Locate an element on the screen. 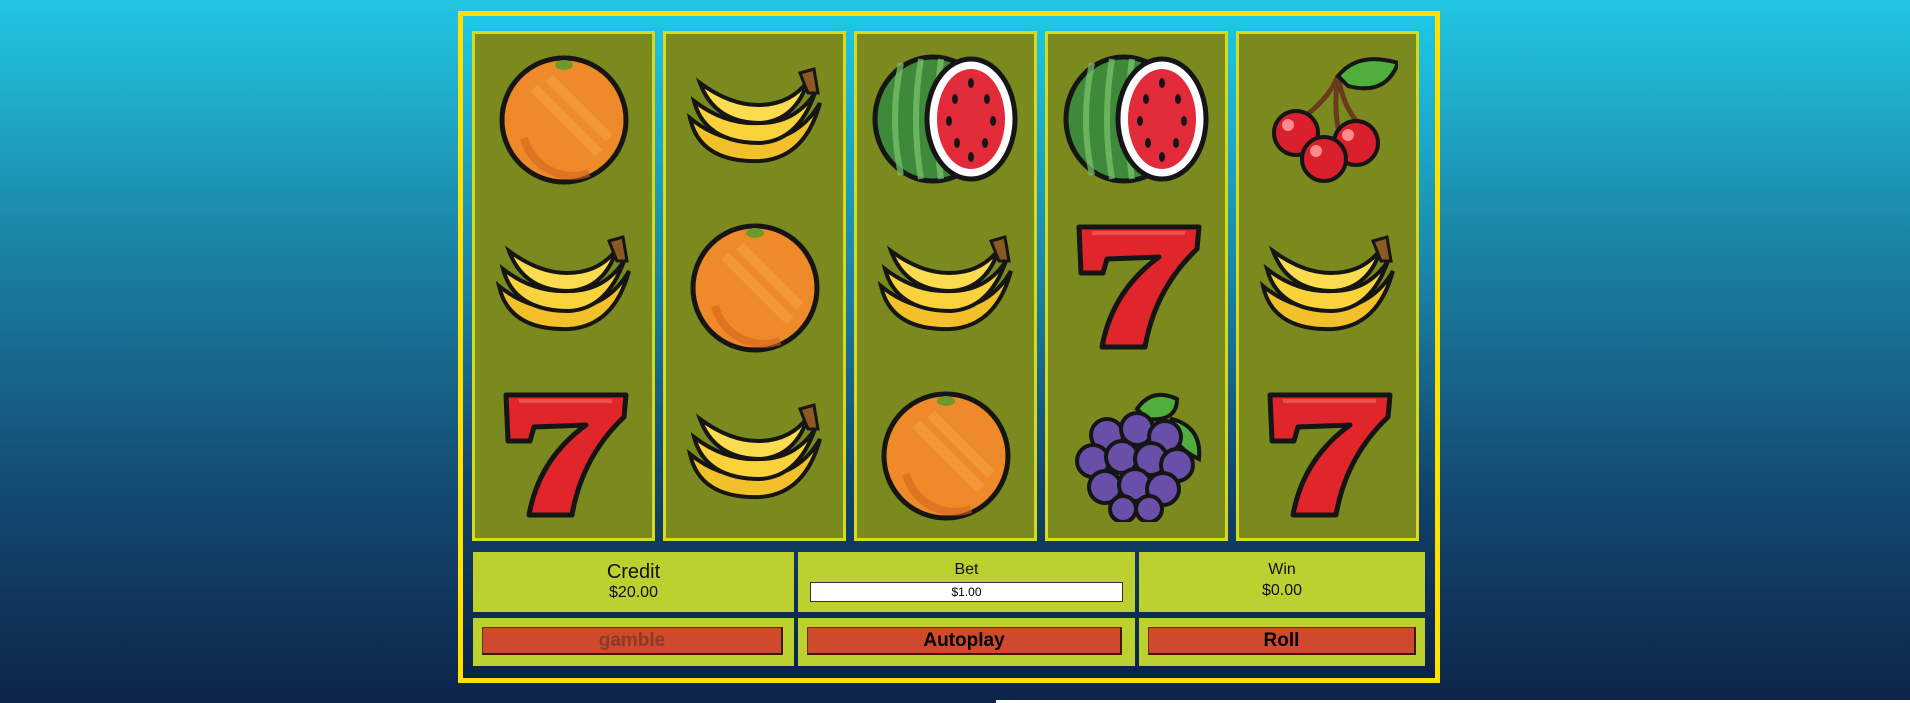 The width and height of the screenshot is (1910, 703). bet-input is located at coordinates (966, 592).